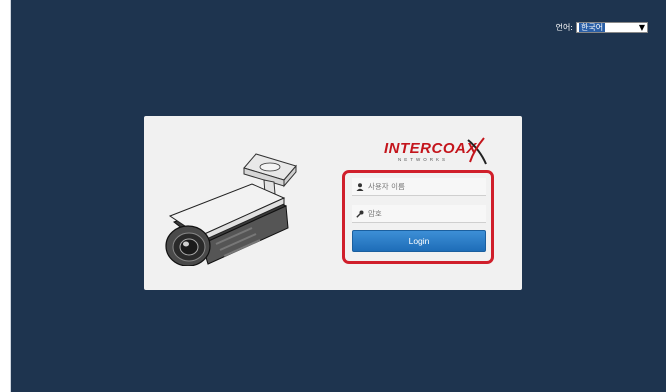 The width and height of the screenshot is (670, 392). Describe the element at coordinates (375, 213) in the screenshot. I see `password-placeholder: 암호` at that location.